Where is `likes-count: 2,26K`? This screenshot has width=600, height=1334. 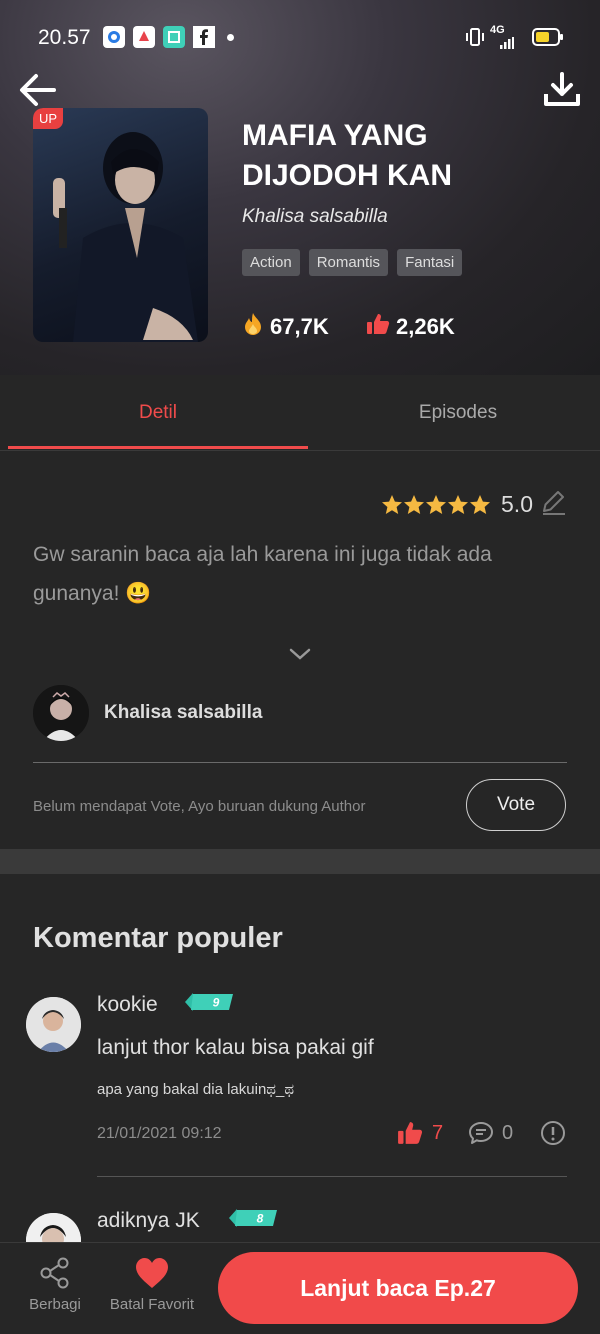
likes-count: 2,26K is located at coordinates (425, 326).